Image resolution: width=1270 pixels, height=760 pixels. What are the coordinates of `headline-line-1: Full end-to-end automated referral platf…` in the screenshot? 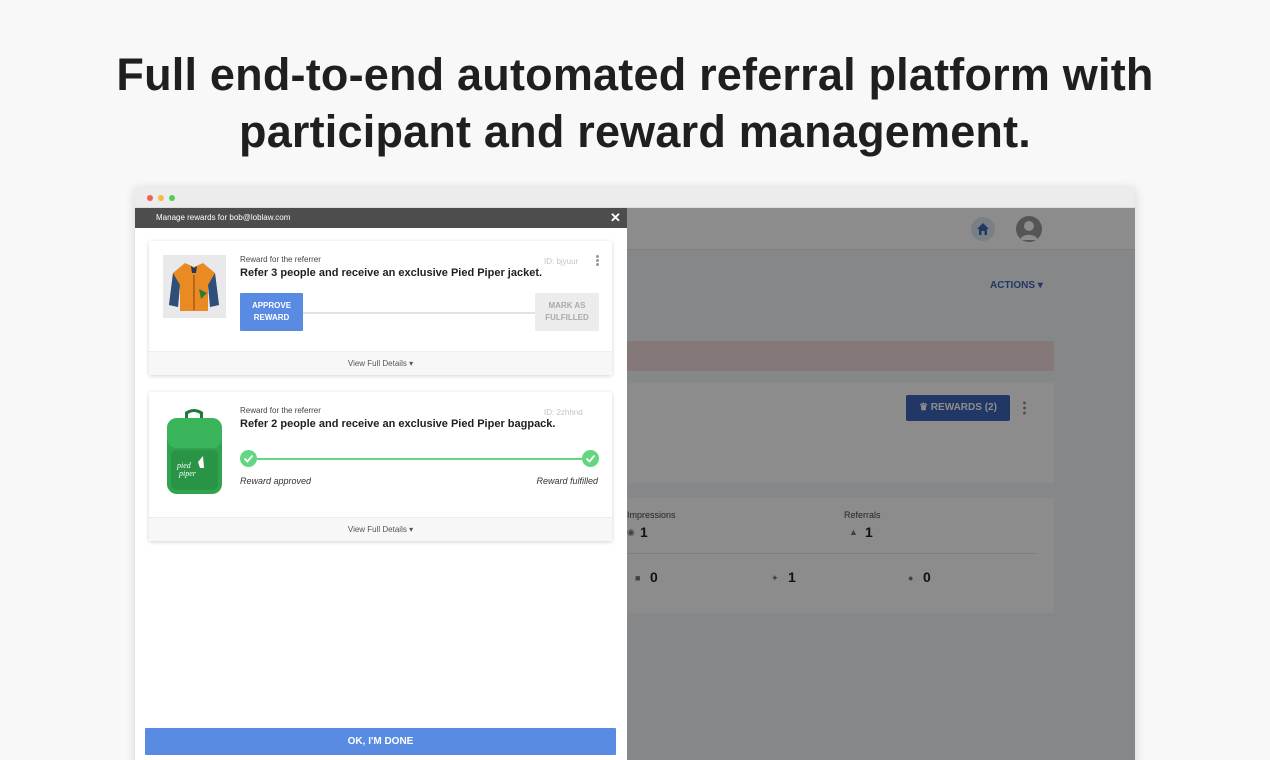 It's located at (635, 74).